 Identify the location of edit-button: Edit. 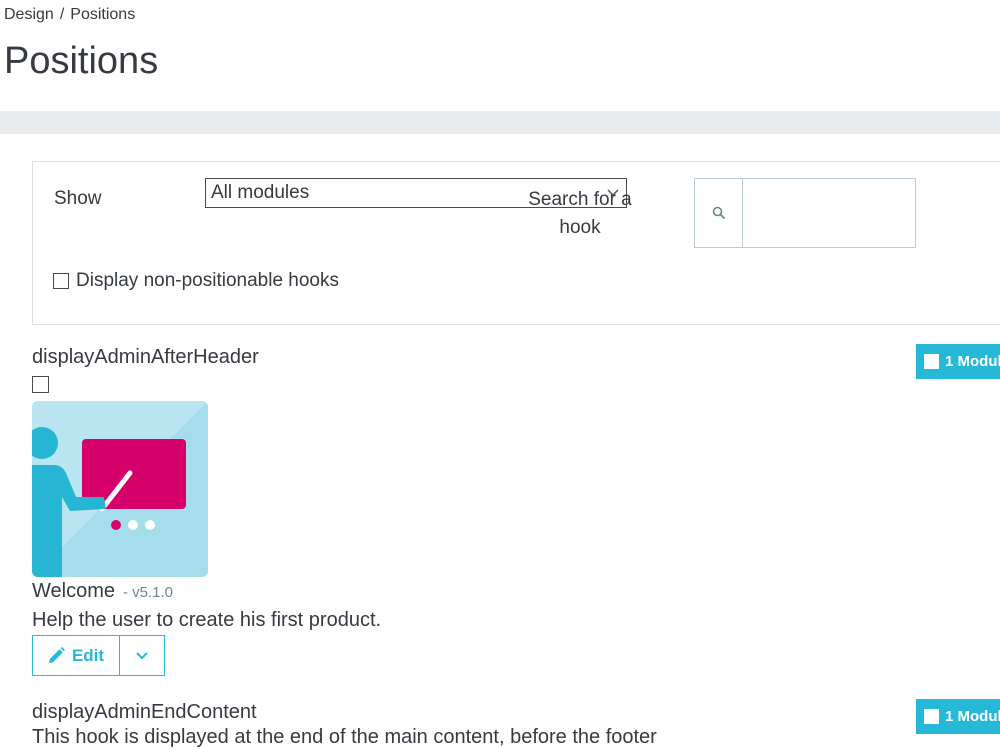
(76, 655).